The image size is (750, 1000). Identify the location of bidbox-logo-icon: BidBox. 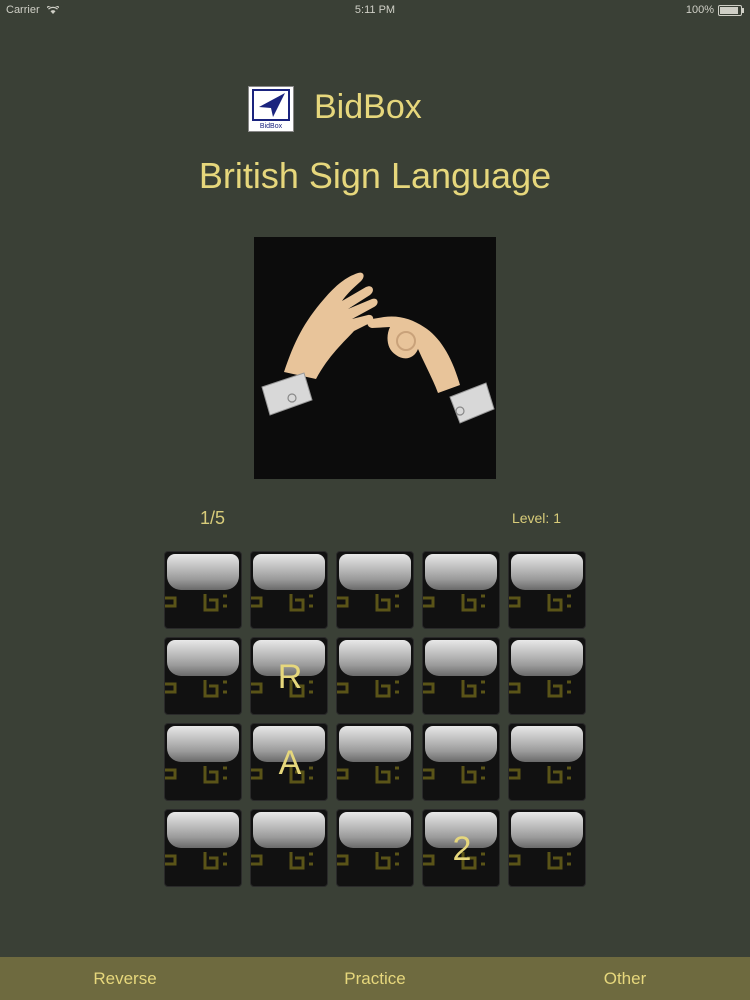
(271, 109).